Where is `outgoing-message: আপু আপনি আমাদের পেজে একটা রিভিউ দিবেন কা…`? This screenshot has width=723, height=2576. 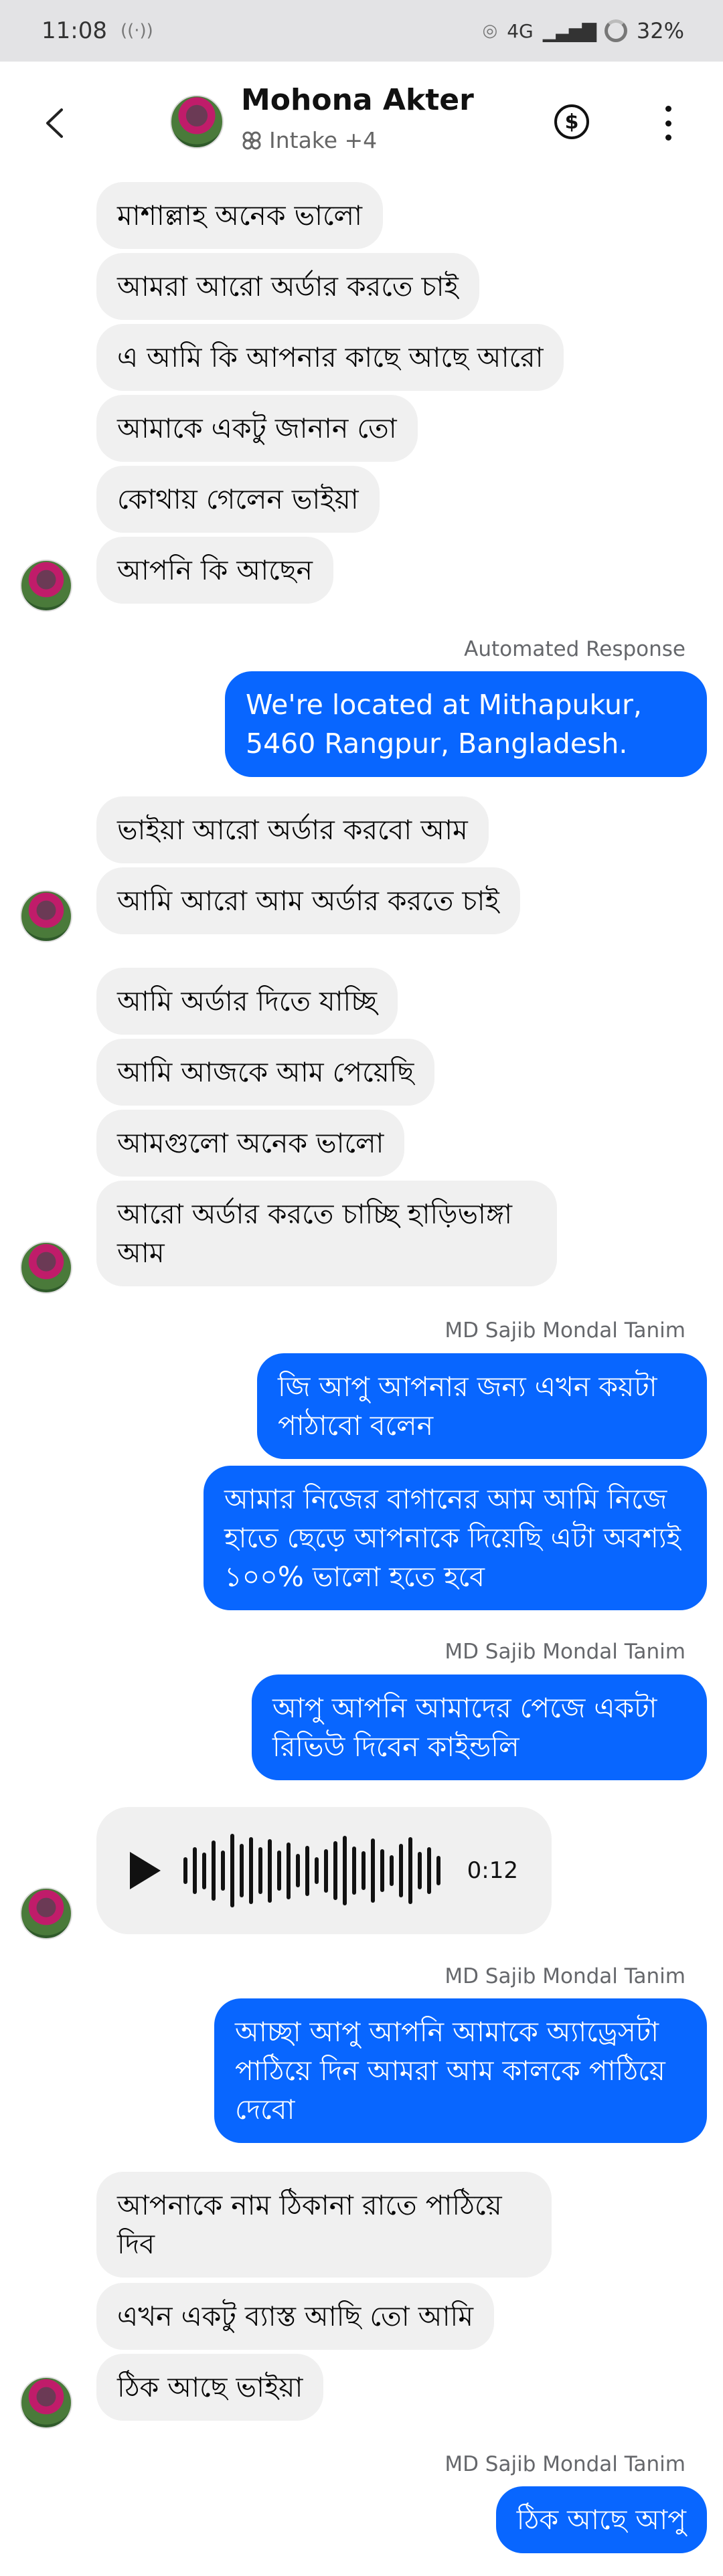 outgoing-message: আপু আপনি আমাদের পেজে একটা রিভিউ দিবেন কা… is located at coordinates (479, 1727).